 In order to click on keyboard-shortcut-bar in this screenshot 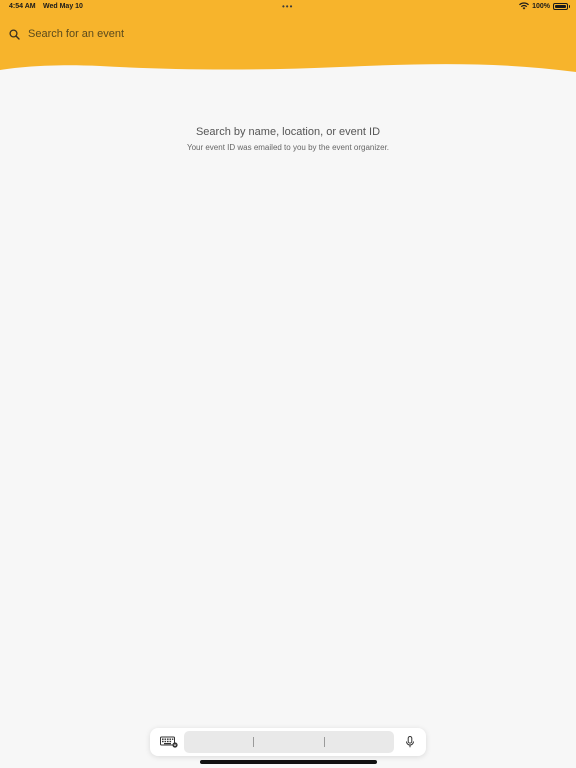, I will do `click(288, 742)`.